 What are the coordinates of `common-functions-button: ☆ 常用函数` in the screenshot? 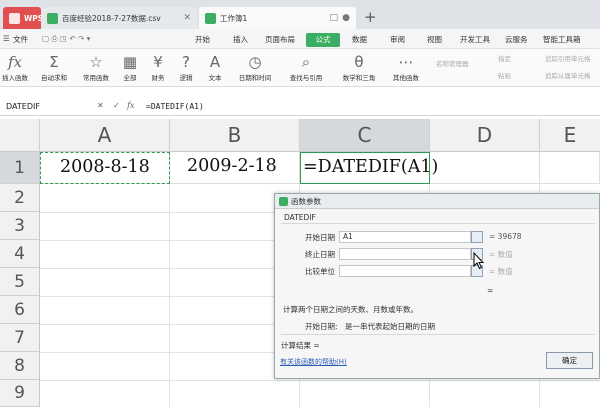 It's located at (96, 67).